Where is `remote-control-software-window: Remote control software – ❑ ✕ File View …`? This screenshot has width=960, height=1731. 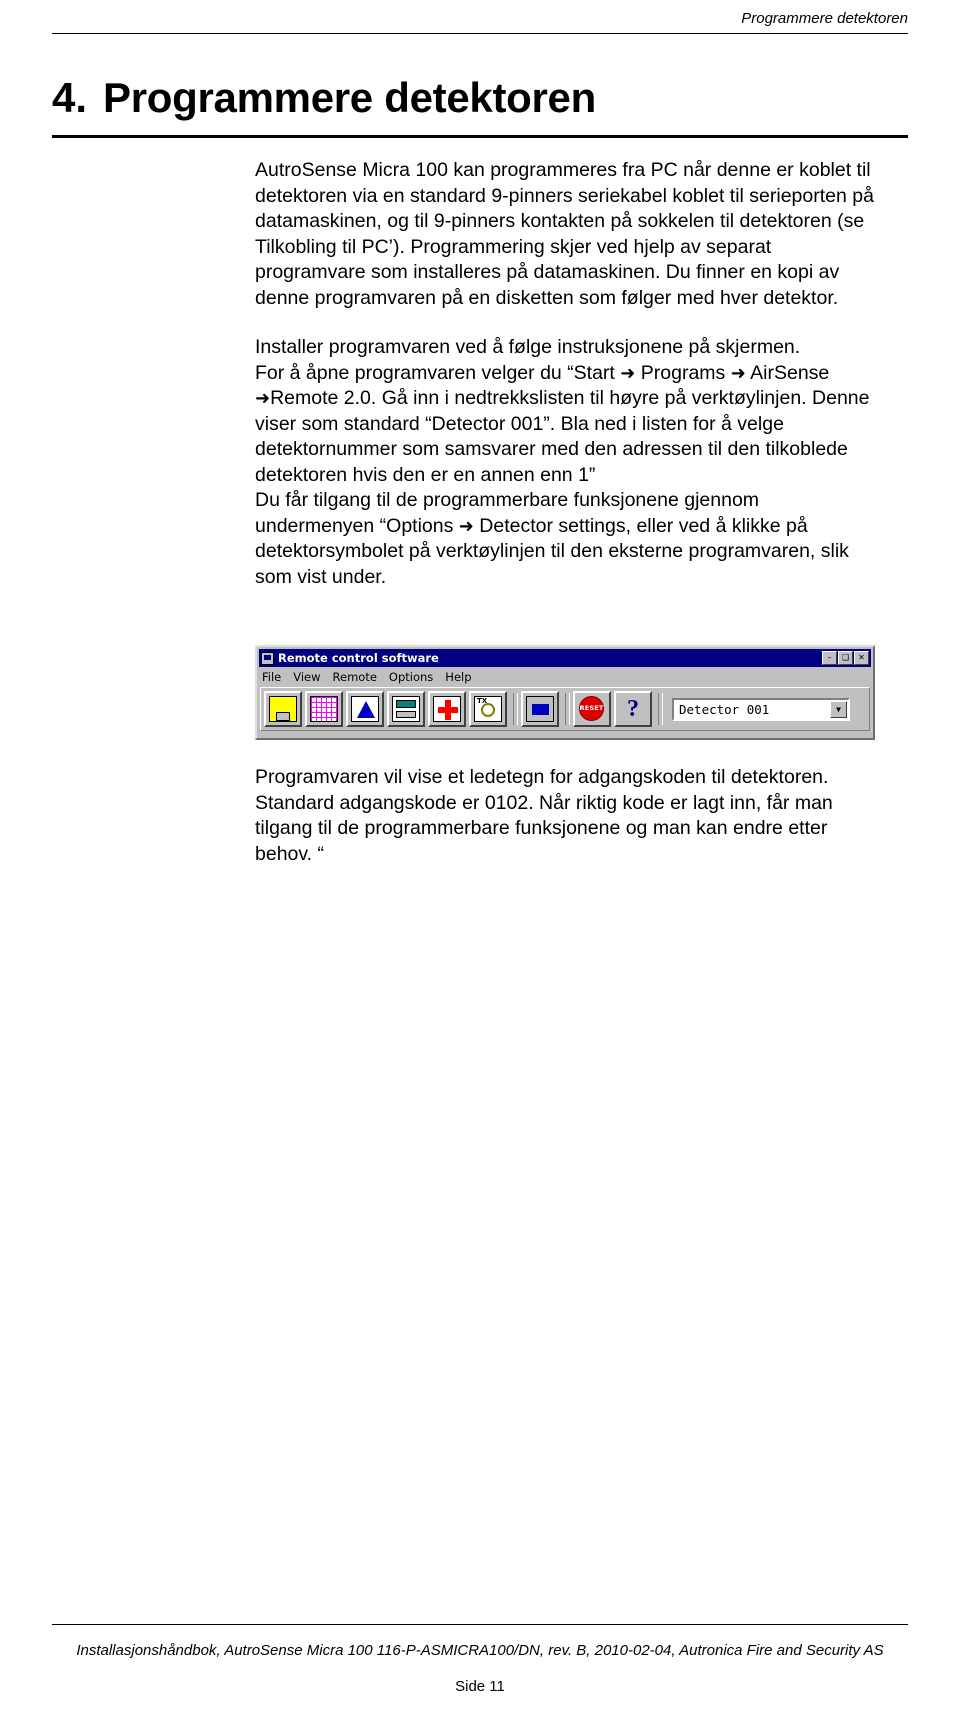 remote-control-software-window: Remote control software – ❑ ✕ File View … is located at coordinates (565, 692).